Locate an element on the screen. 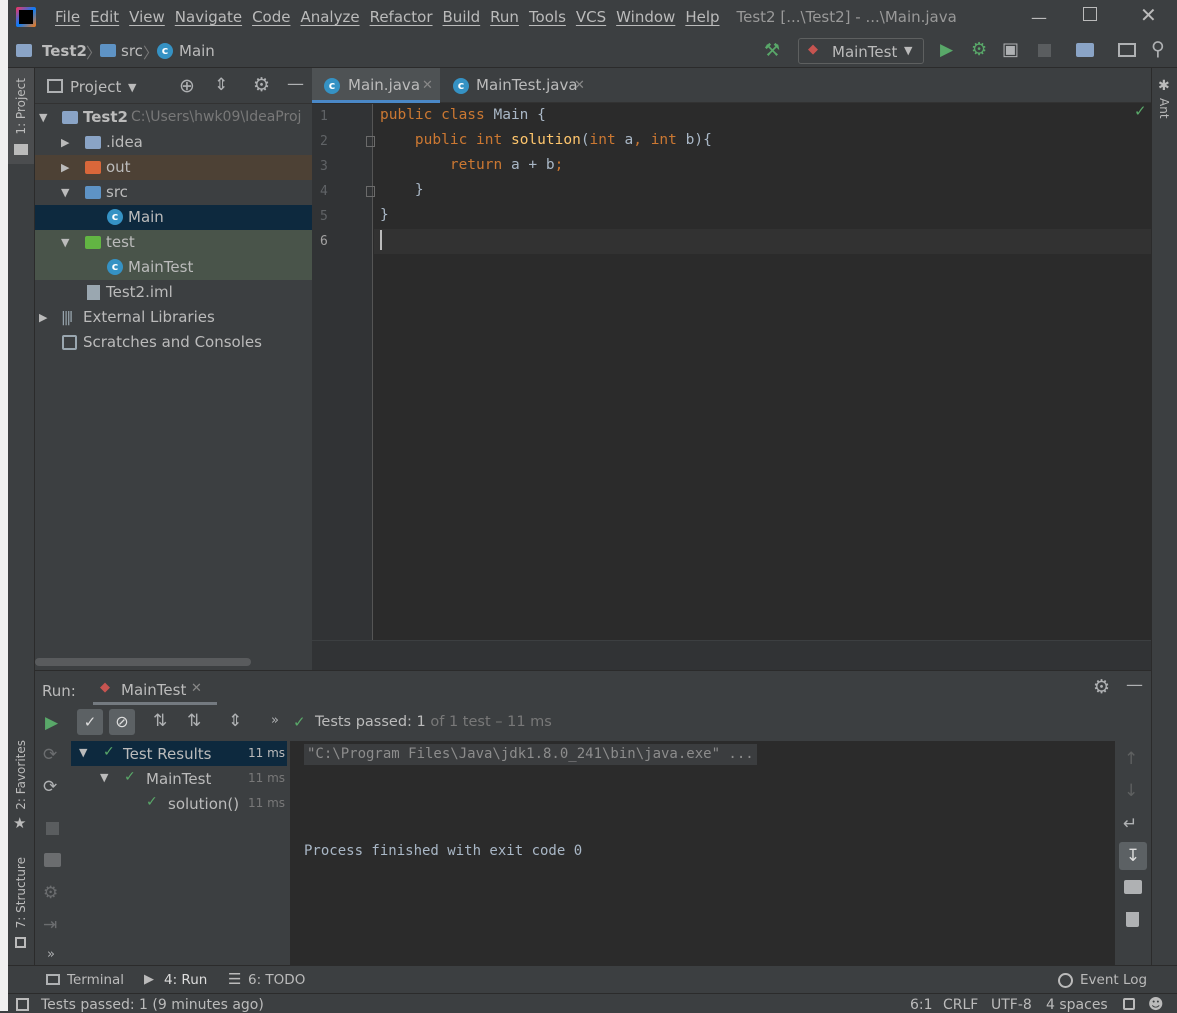  scroll-up-icon: ↑ is located at coordinates (1131, 759).